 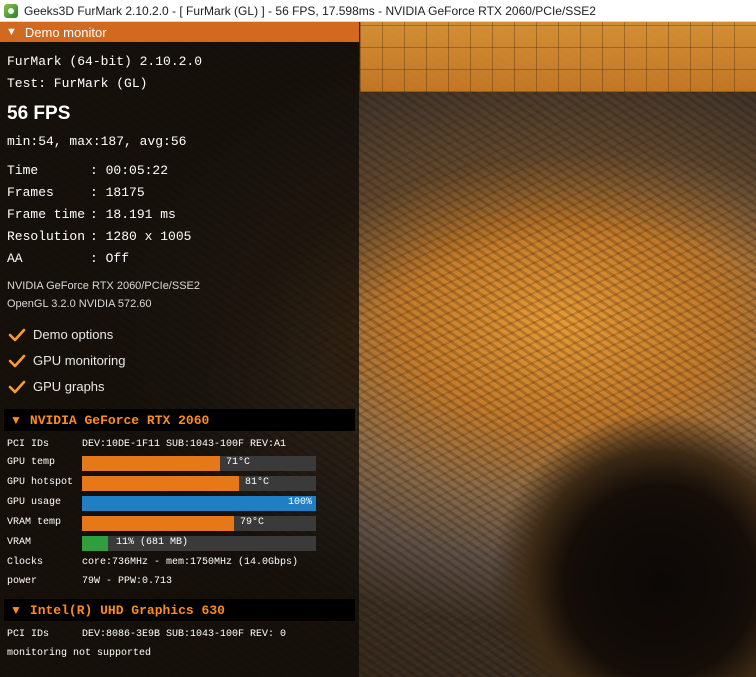 I want to click on gpu2-pci-label: PCI IDs, so click(x=28, y=634).